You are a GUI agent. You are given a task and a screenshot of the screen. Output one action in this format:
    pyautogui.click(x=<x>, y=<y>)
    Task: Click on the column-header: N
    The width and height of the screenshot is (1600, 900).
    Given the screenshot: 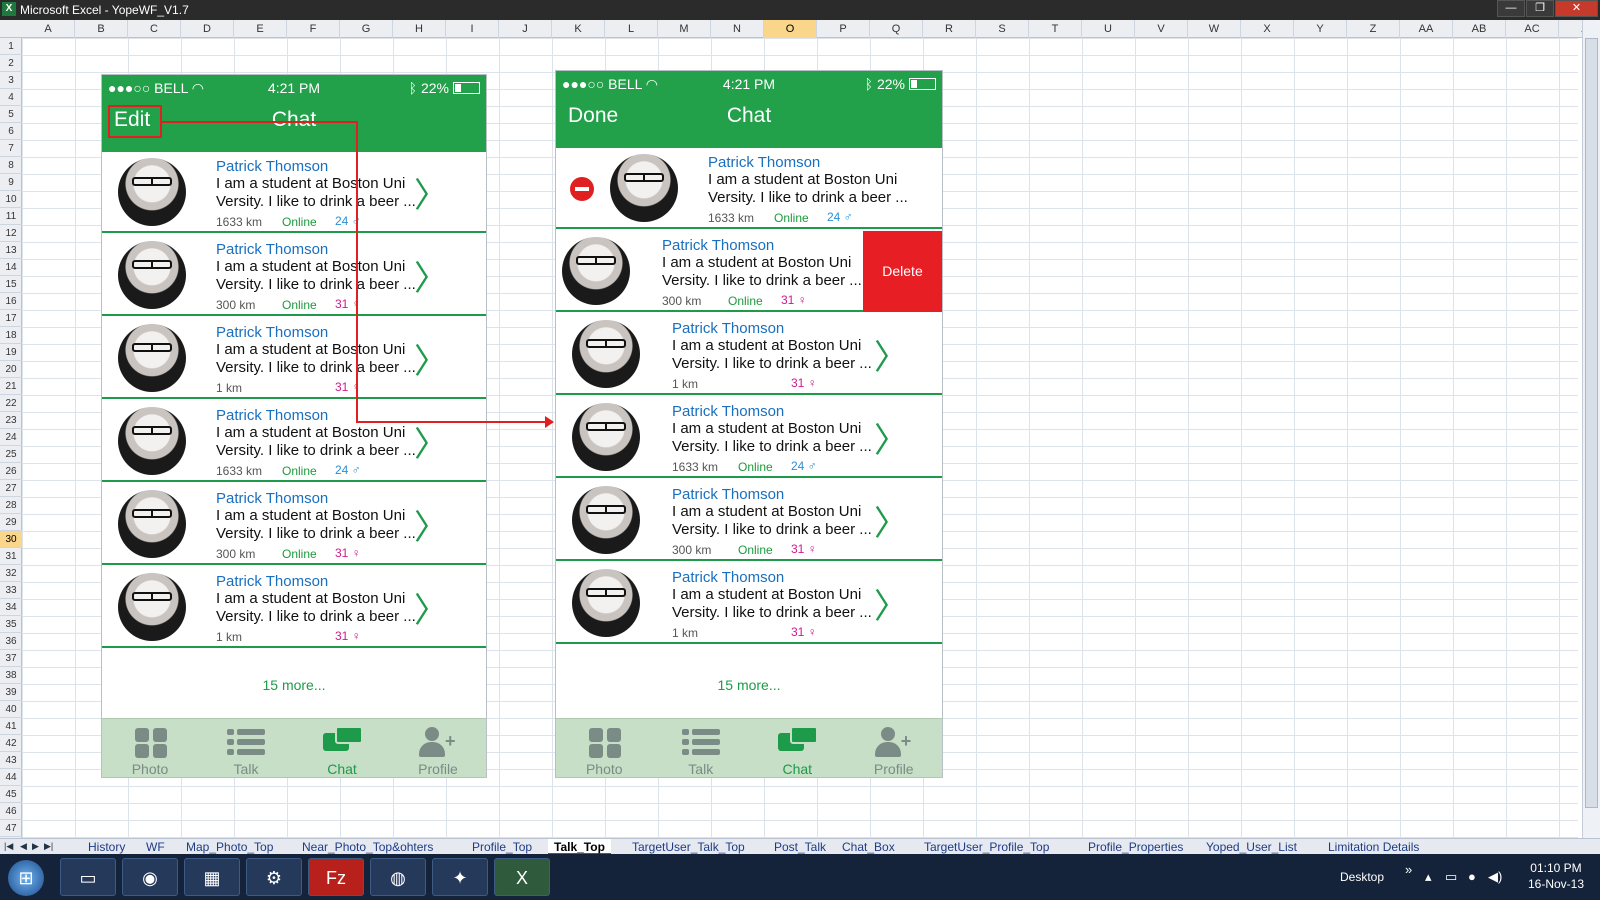 What is the action you would take?
    pyautogui.click(x=737, y=29)
    